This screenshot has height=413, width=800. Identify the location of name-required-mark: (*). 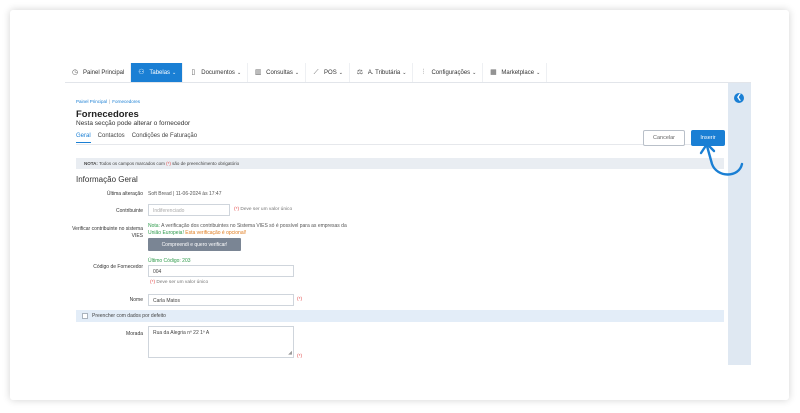
(300, 299).